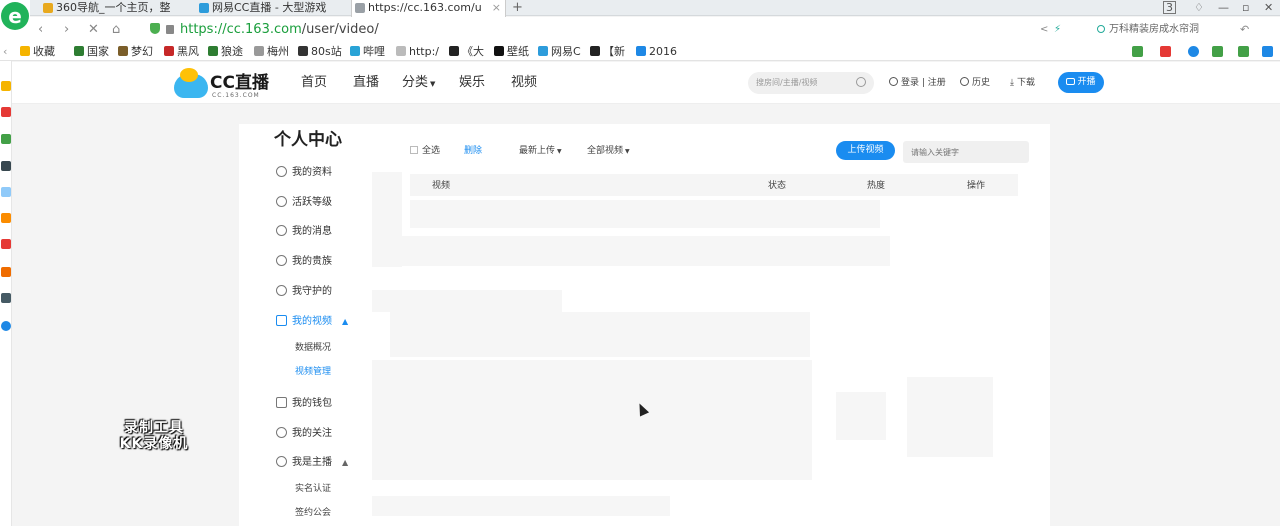  What do you see at coordinates (304, 173) in the screenshot?
I see `sidebar-item-profile: 我的资料` at bounding box center [304, 173].